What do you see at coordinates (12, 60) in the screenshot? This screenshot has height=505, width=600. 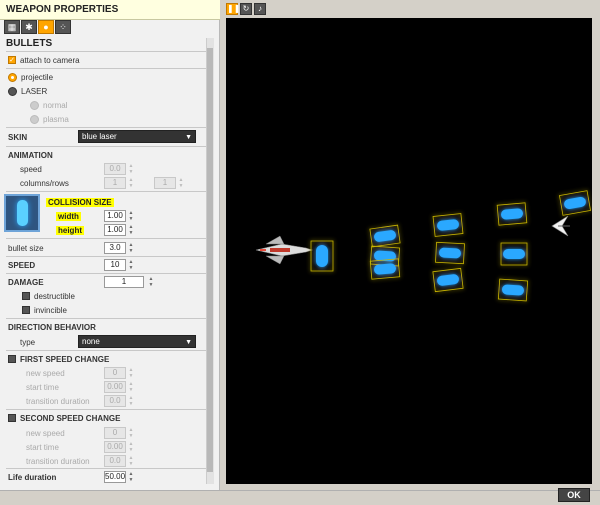 I see `attach-camera-checkbox: ✓` at bounding box center [12, 60].